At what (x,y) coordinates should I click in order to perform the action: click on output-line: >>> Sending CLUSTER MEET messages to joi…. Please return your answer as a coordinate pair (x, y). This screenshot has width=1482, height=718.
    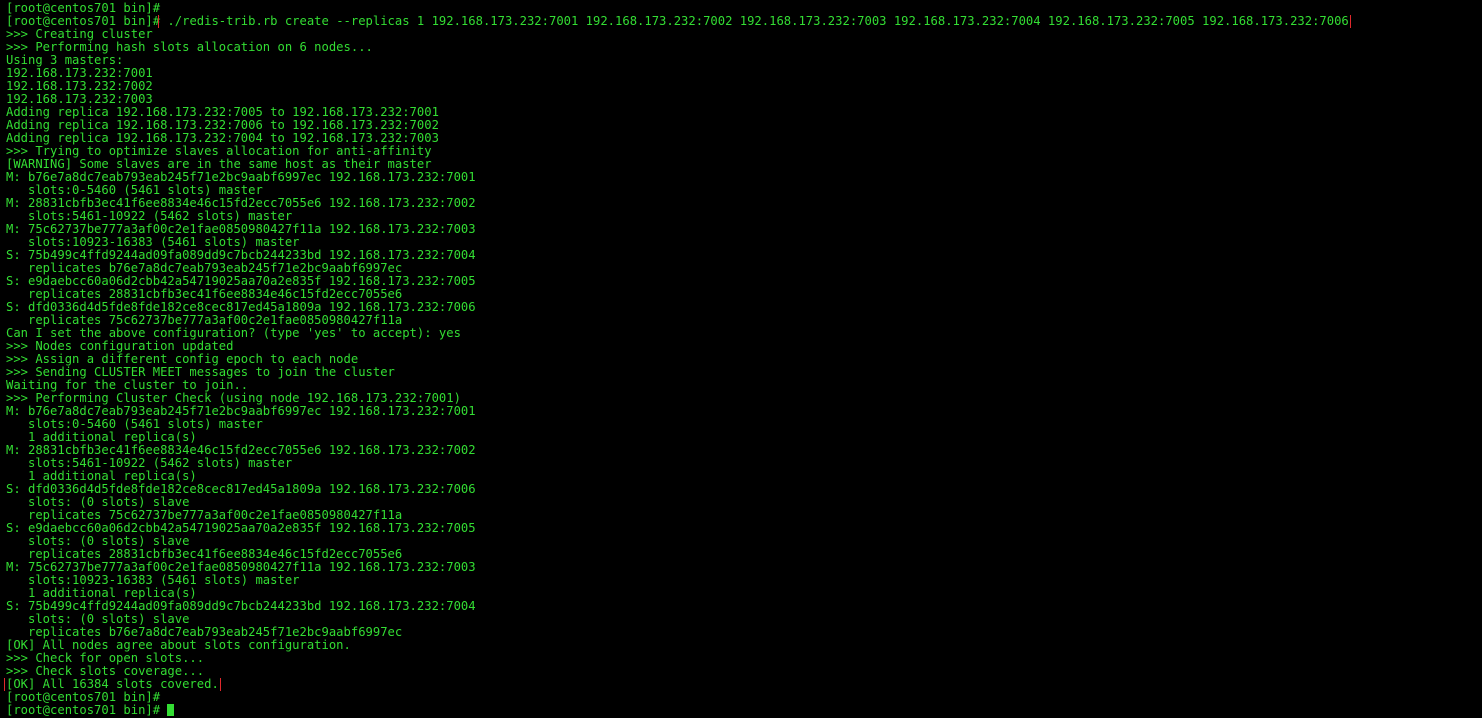
    Looking at the image, I should click on (741, 372).